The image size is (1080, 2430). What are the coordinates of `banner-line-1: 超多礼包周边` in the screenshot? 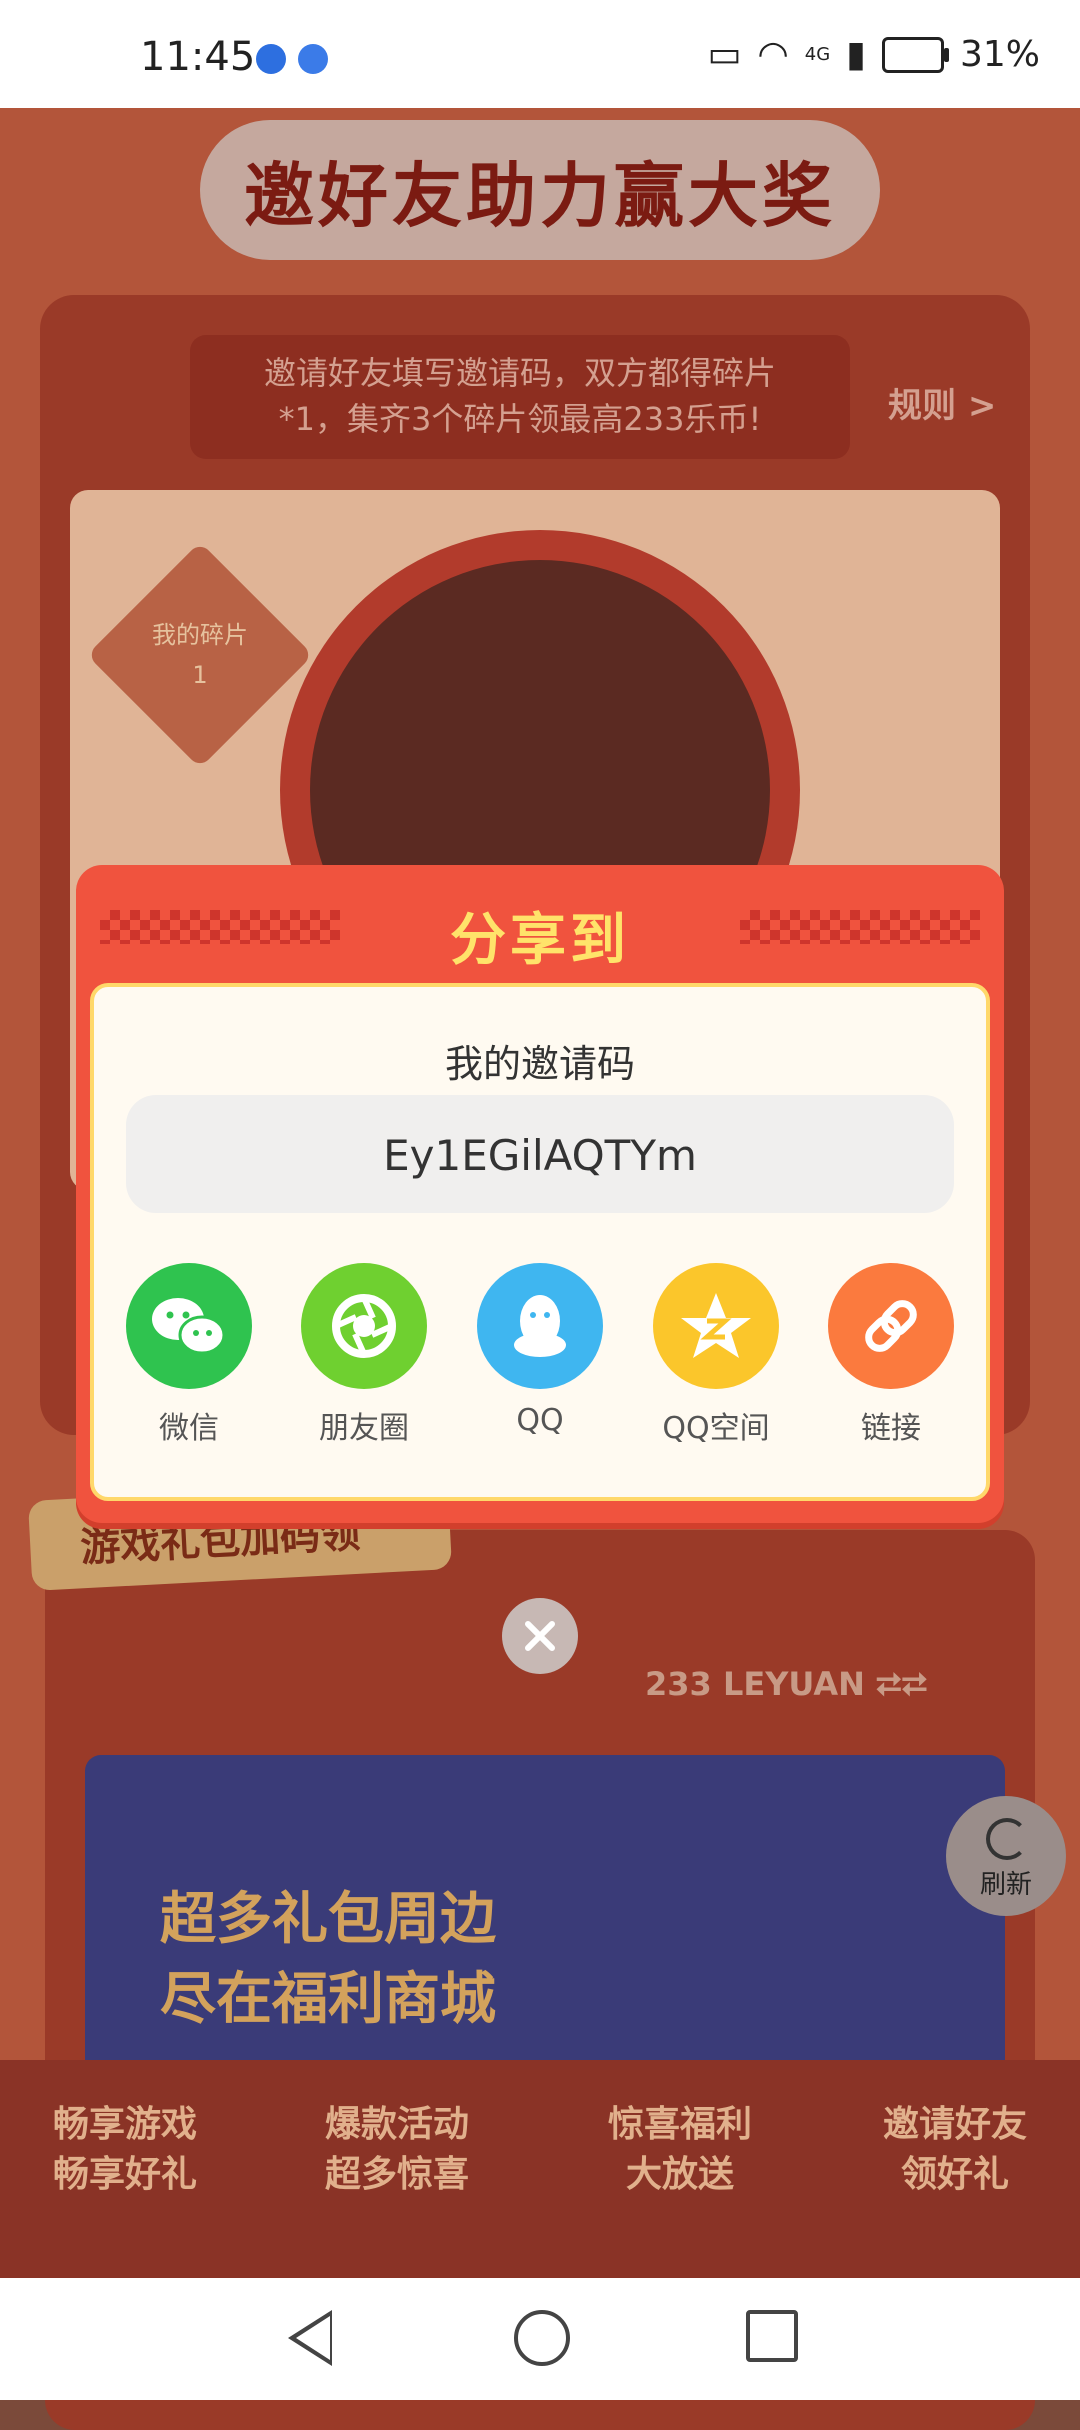 It's located at (328, 1919).